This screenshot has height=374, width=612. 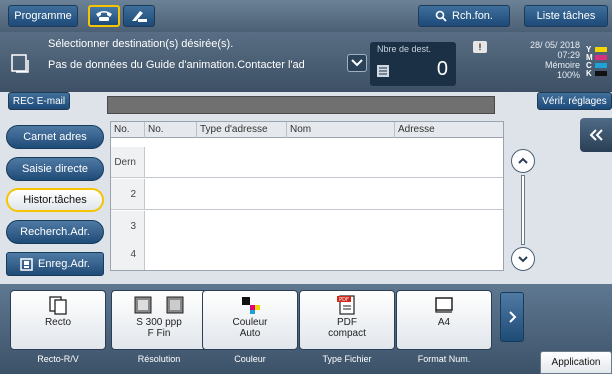 I want to click on register-icon, so click(x=26, y=264).